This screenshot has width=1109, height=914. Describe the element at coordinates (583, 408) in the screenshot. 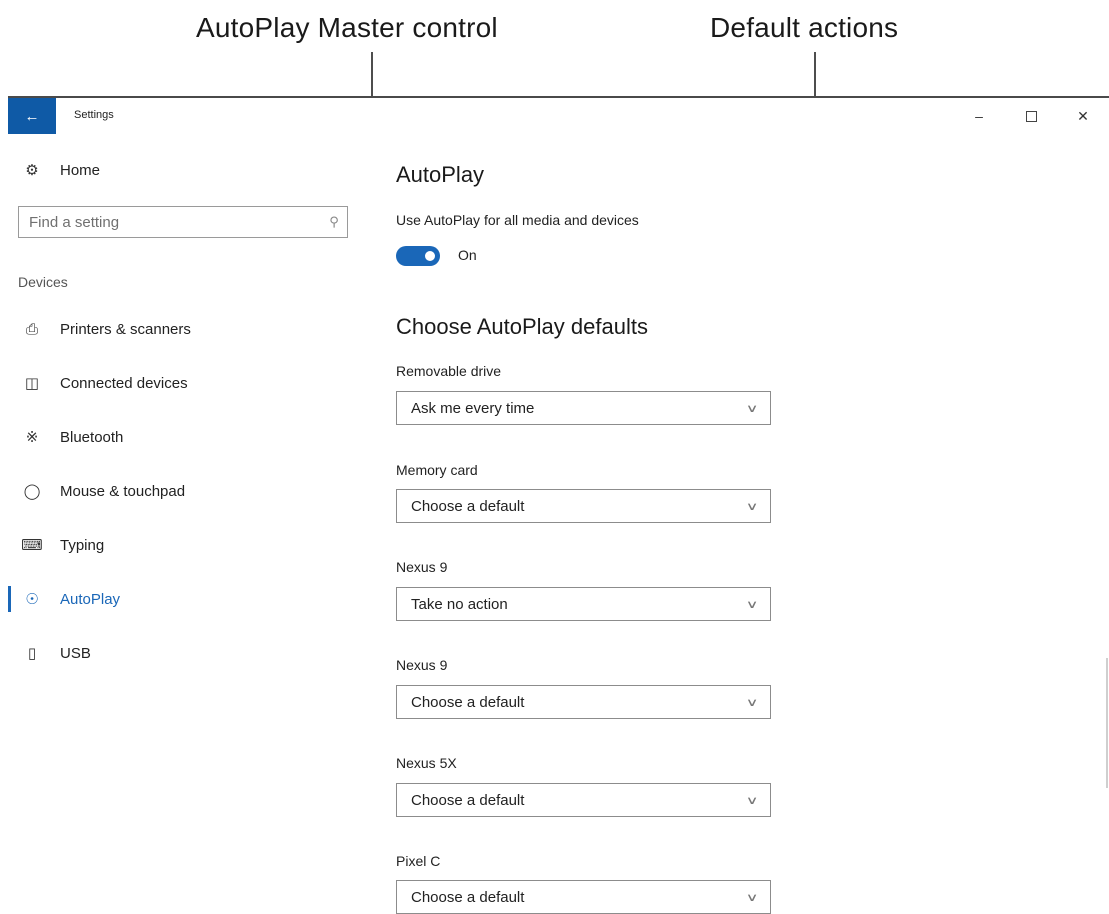

I see `dropdown-removable-drive: Ask me every time ∨` at that location.